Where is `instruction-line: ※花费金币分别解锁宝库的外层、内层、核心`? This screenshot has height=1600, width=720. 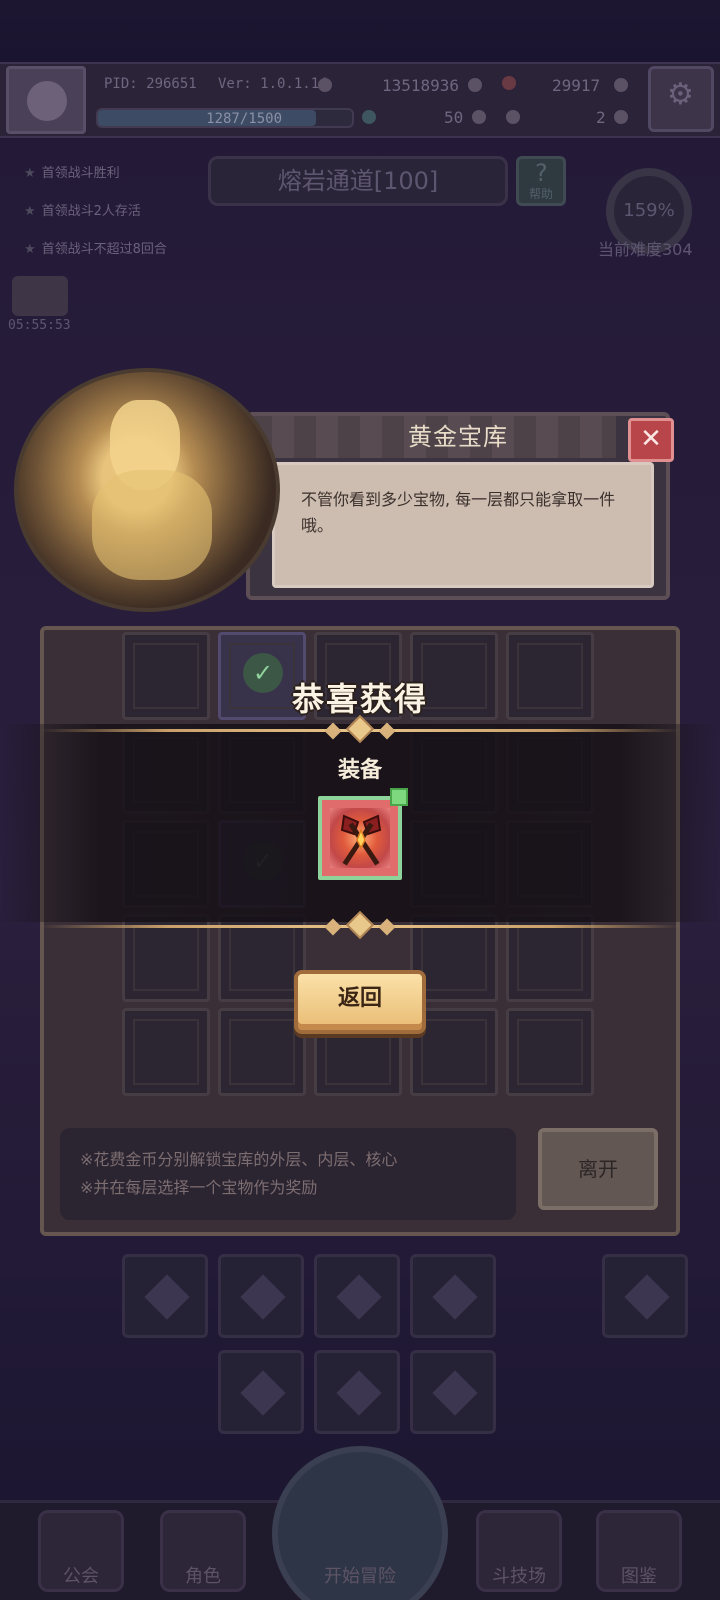
instruction-line: ※花费金币分别解锁宝库的外层、内层、核心 is located at coordinates (239, 1159).